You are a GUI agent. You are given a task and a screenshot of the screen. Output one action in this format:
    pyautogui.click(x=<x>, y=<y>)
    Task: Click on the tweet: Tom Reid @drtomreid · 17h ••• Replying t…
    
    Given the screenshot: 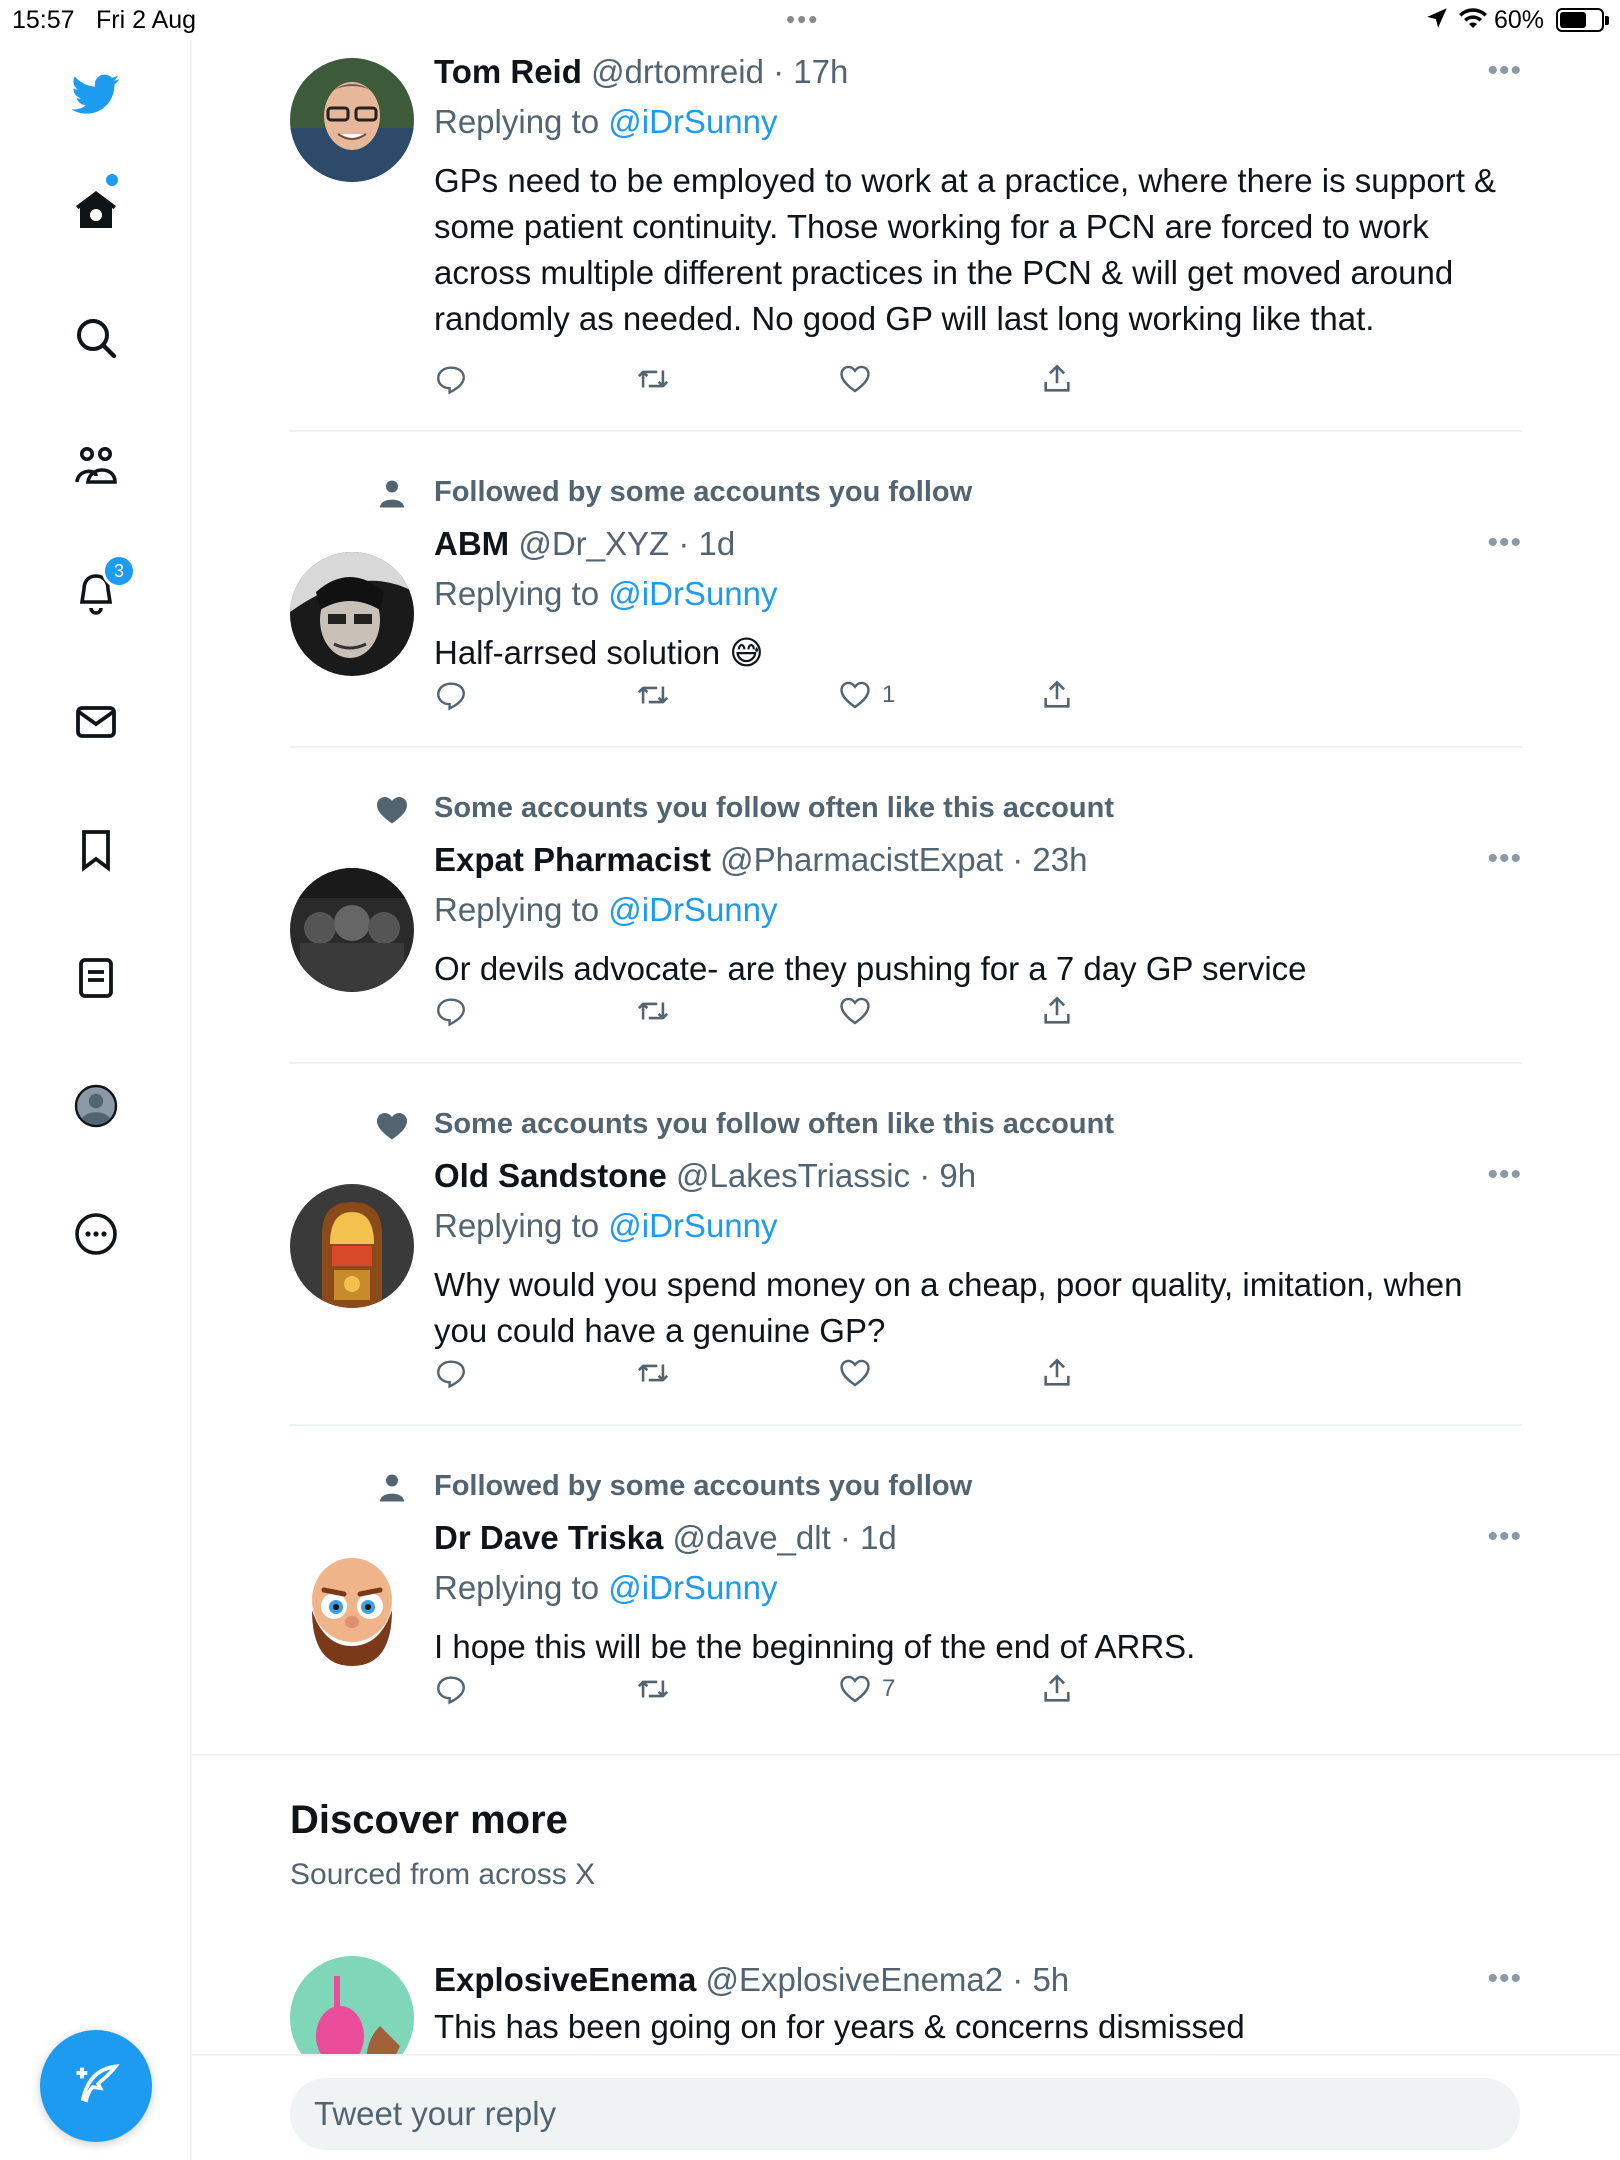 What is the action you would take?
    pyautogui.click(x=906, y=236)
    